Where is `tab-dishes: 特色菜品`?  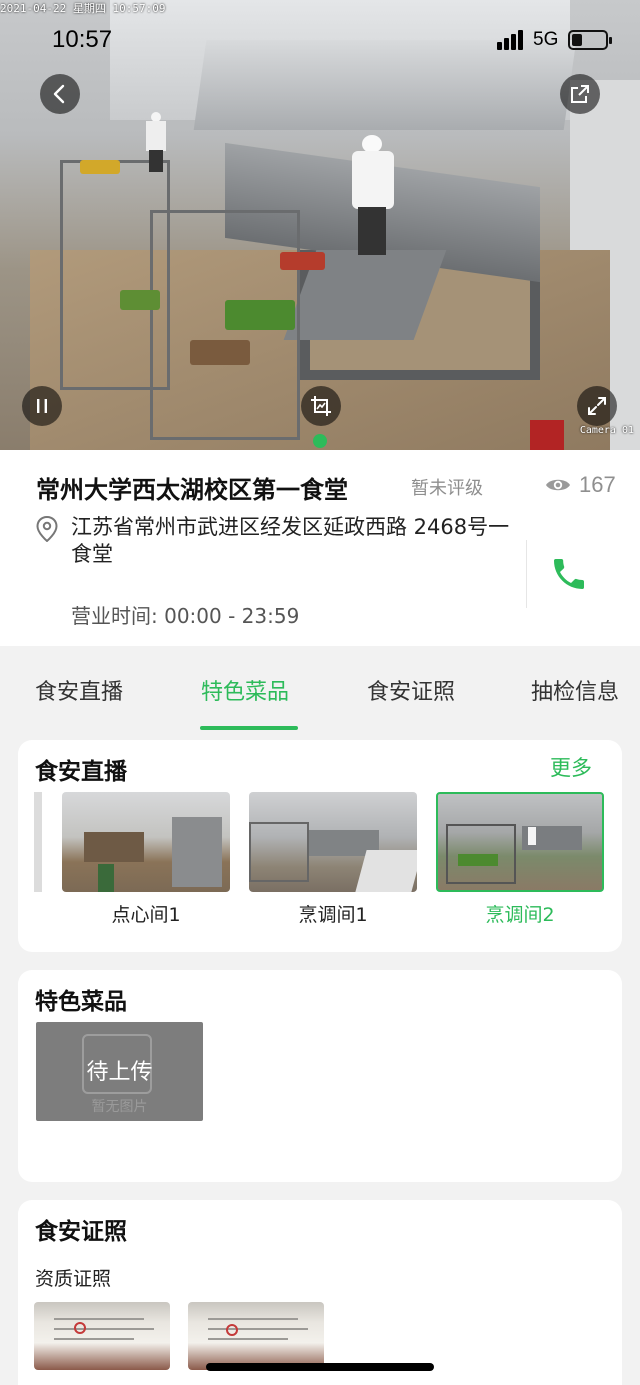
tab-dishes: 特色菜品 is located at coordinates (245, 690).